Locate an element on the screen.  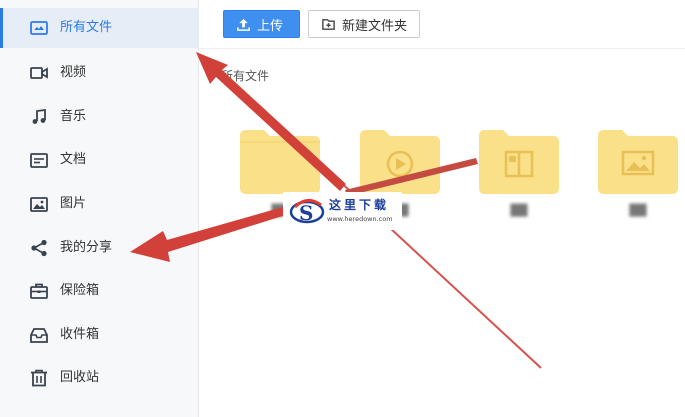
upload-icon is located at coordinates (243, 24).